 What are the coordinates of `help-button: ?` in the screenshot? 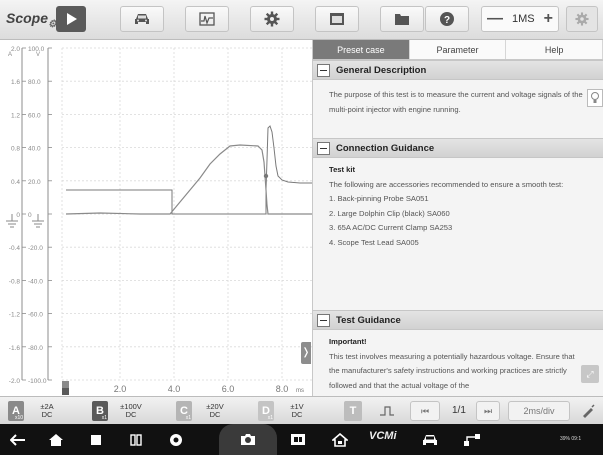 It's located at (447, 19).